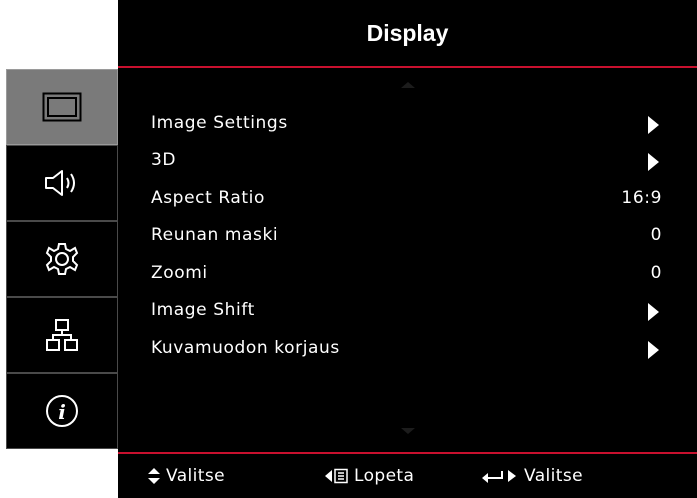  I want to click on hint-select: Valitse, so click(186, 476).